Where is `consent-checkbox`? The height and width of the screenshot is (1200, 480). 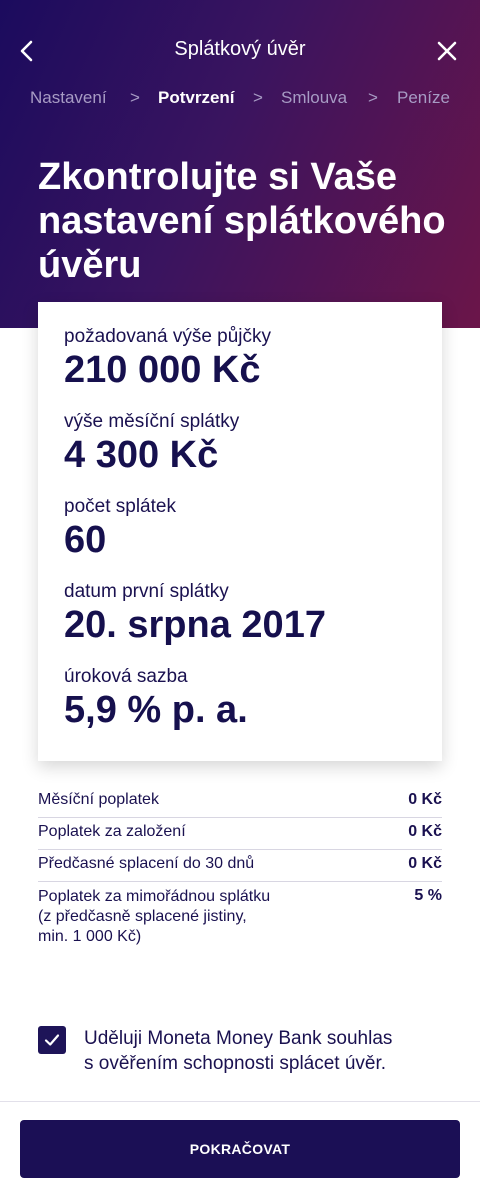
consent-checkbox is located at coordinates (52, 1040).